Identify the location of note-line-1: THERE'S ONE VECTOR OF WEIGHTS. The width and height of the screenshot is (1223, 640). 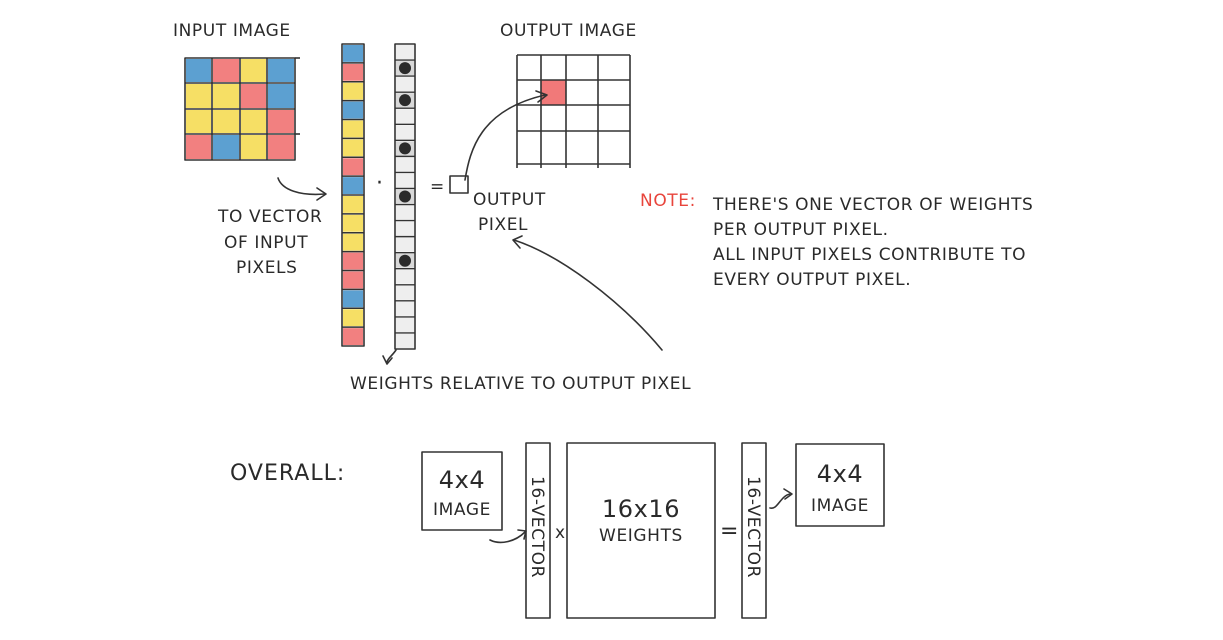
(872, 205).